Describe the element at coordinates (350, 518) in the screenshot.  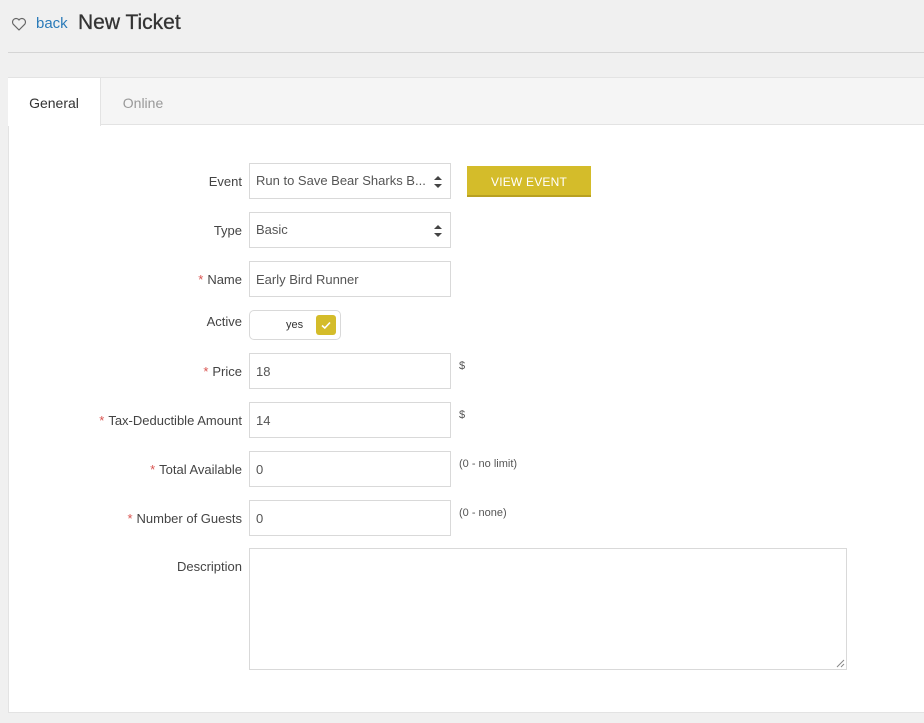
I see `guests-input` at that location.